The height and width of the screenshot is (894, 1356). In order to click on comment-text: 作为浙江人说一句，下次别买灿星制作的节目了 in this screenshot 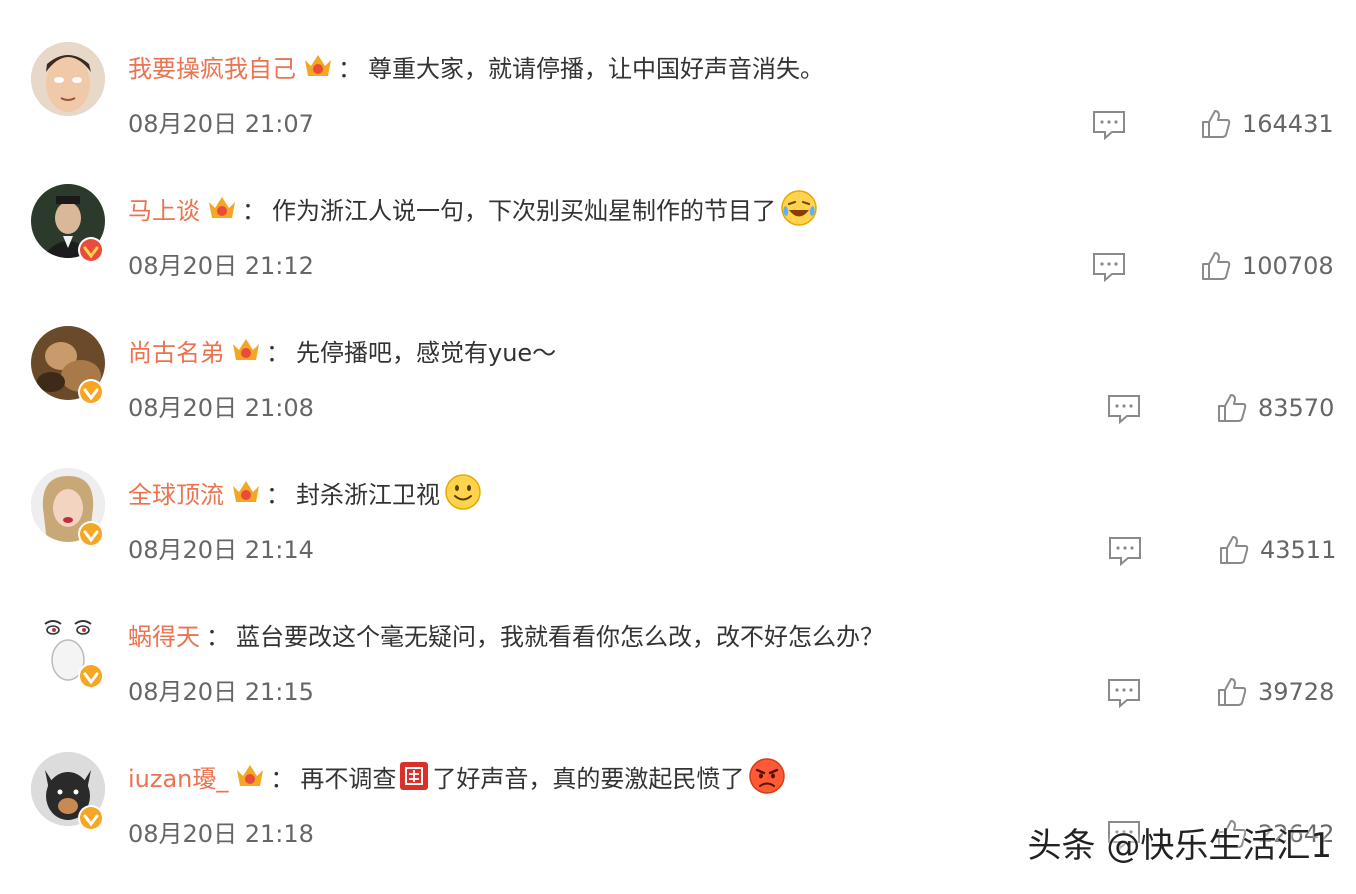, I will do `click(524, 210)`.